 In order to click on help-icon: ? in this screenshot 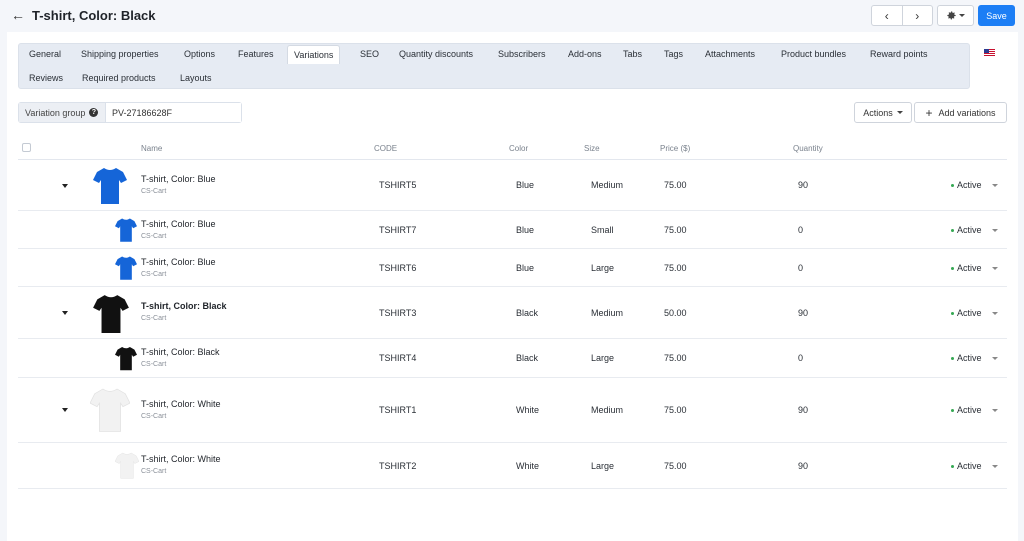, I will do `click(94, 112)`.